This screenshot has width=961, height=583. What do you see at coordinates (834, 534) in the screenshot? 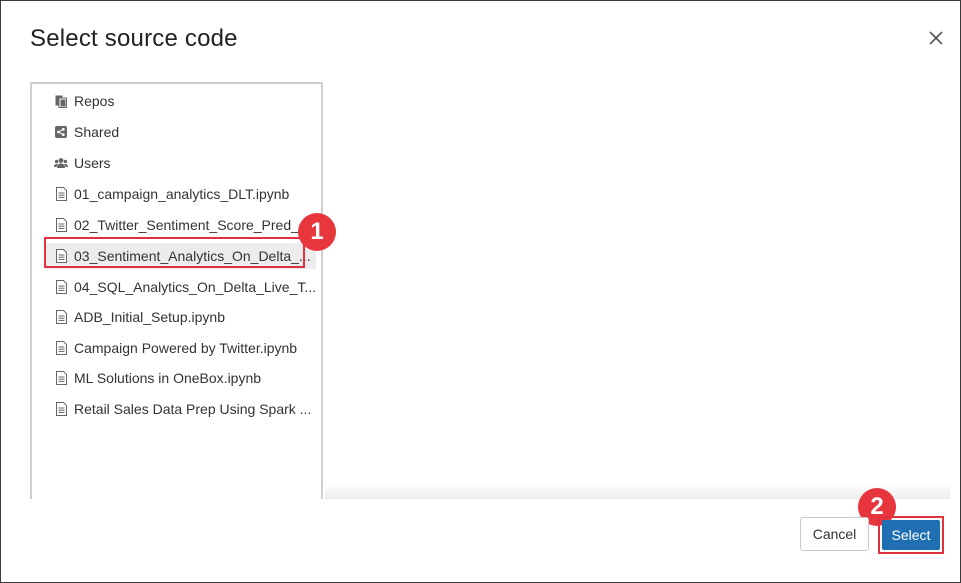
I see `cancel-button: Cancel` at bounding box center [834, 534].